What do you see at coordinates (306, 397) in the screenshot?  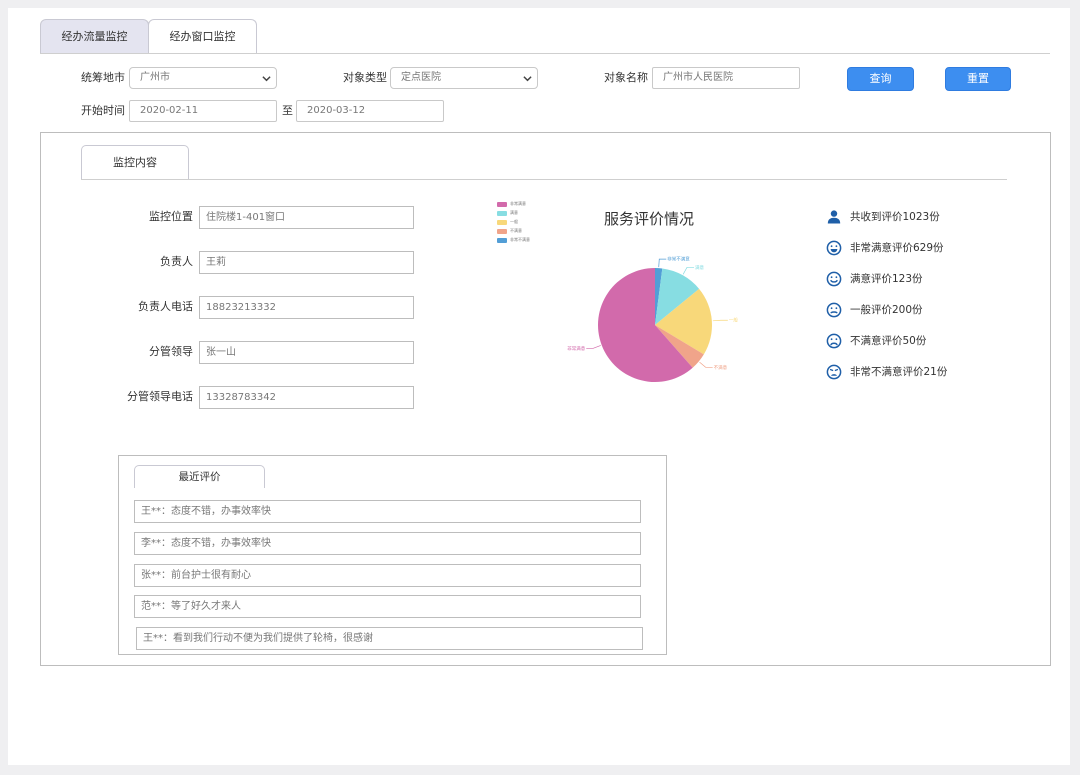 I see `leader-phone-field: 13328783342` at bounding box center [306, 397].